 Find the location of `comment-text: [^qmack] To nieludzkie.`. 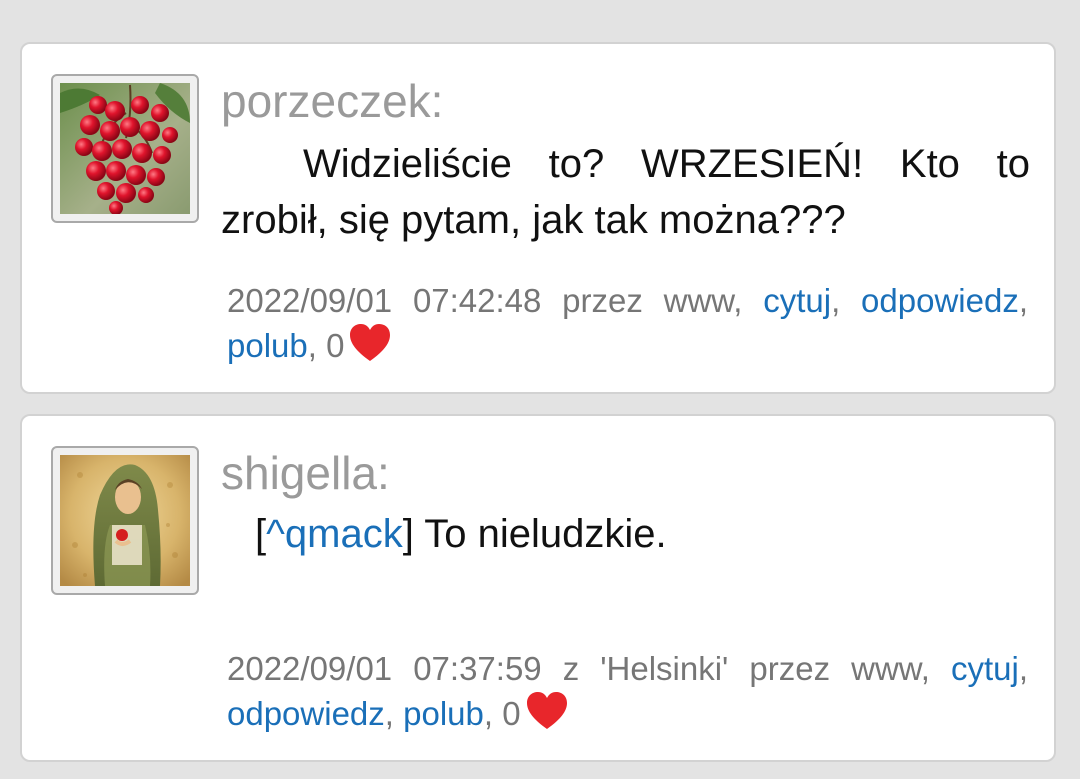

comment-text: [^qmack] To nieludzkie. is located at coordinates (461, 534).